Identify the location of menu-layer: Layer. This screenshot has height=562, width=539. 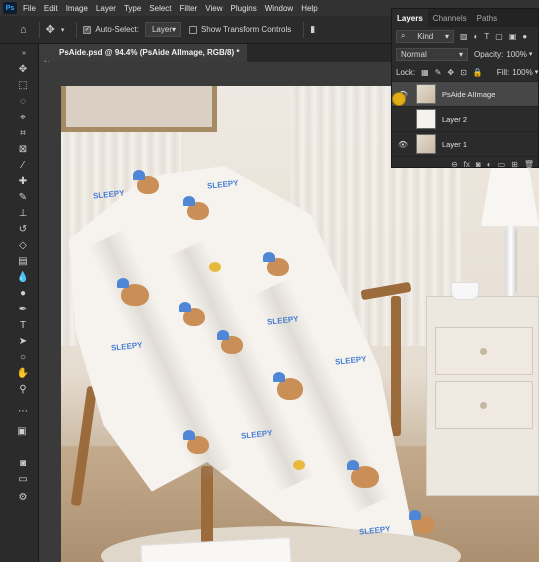
(106, 8).